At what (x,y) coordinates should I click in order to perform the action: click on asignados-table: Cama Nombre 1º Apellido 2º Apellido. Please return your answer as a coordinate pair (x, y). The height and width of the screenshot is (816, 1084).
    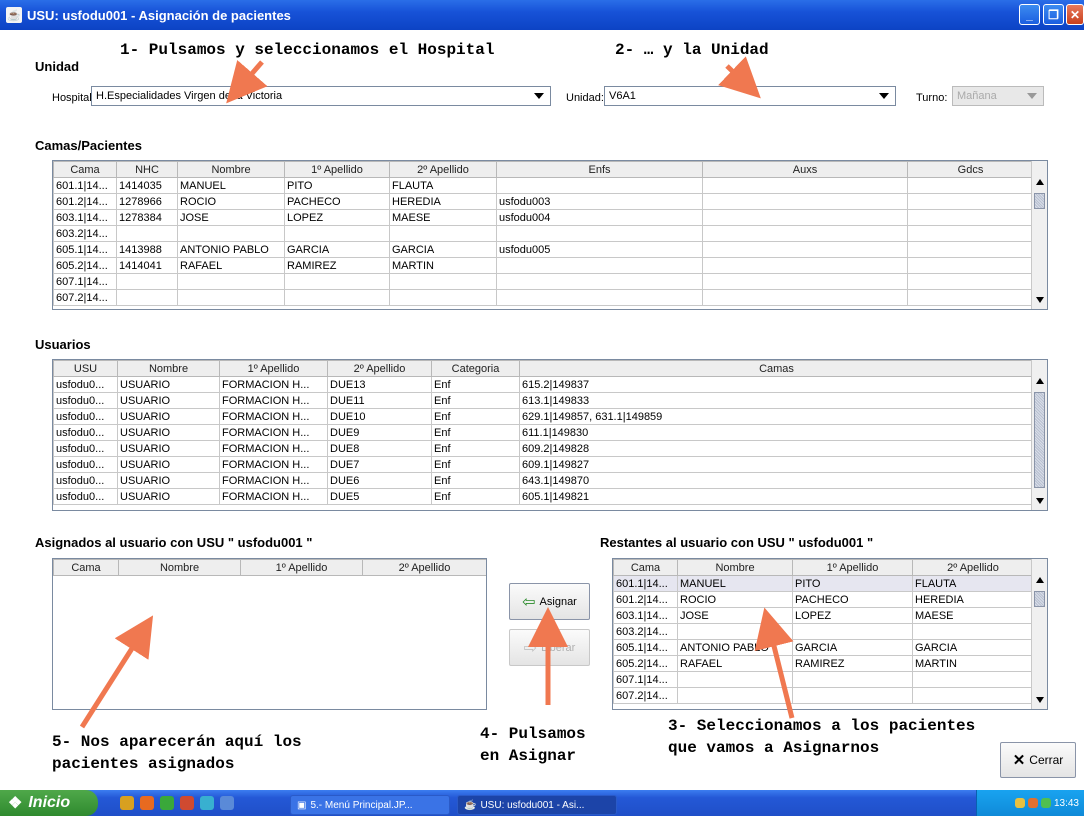
    Looking at the image, I should click on (269, 634).